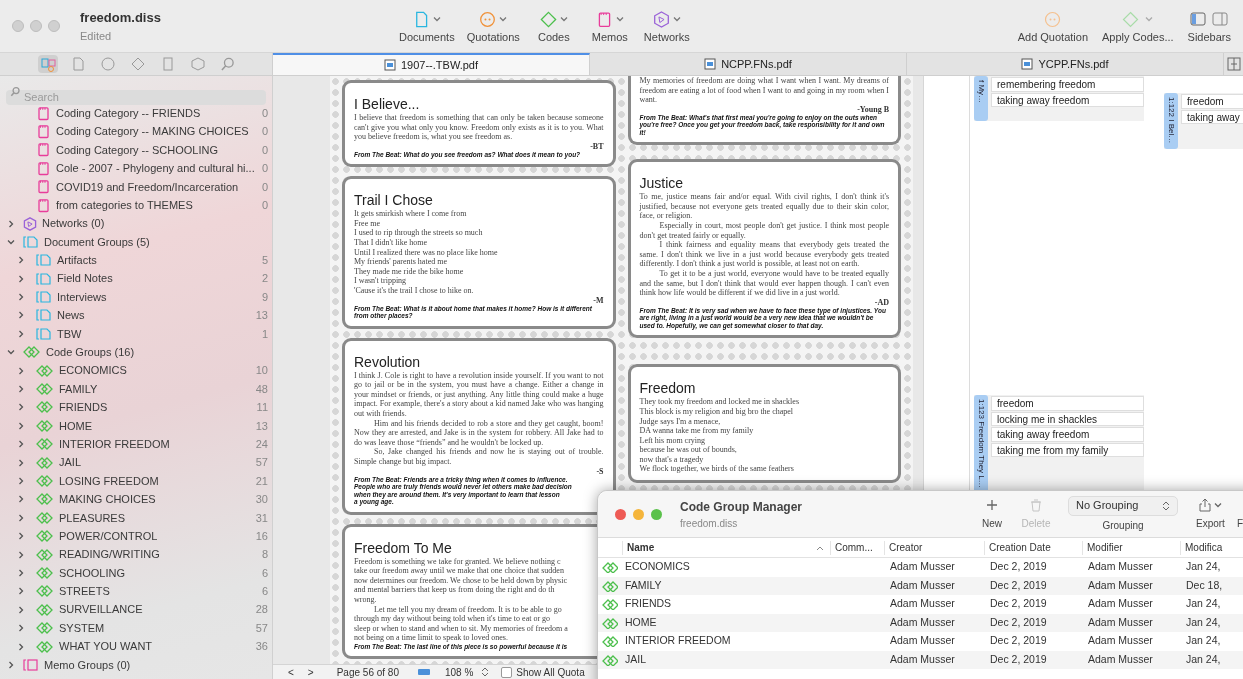 This screenshot has height=679, width=1243. Describe the element at coordinates (136, 426) in the screenshot. I see `tree-item: HOME 13` at that location.